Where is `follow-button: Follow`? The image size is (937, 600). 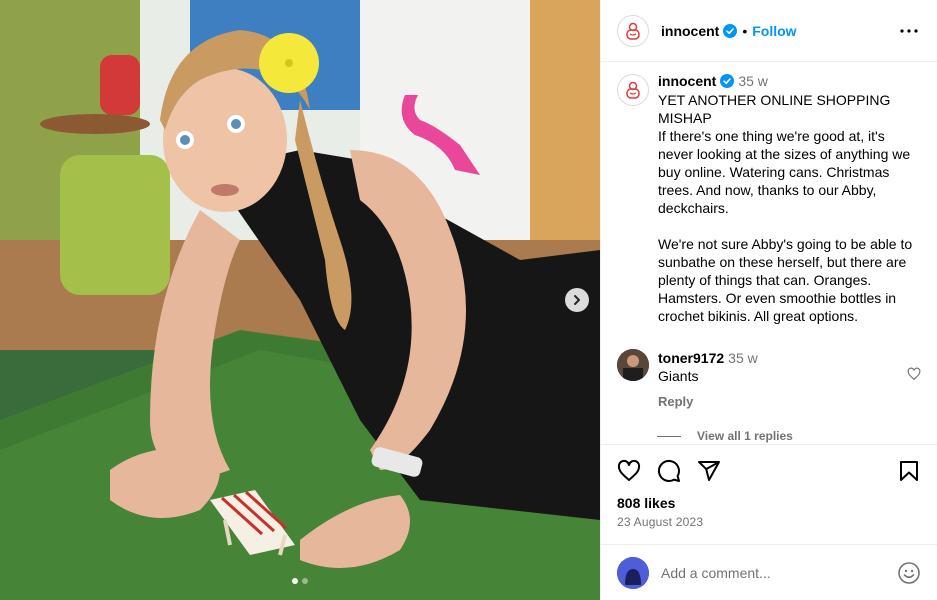 follow-button: Follow is located at coordinates (774, 31).